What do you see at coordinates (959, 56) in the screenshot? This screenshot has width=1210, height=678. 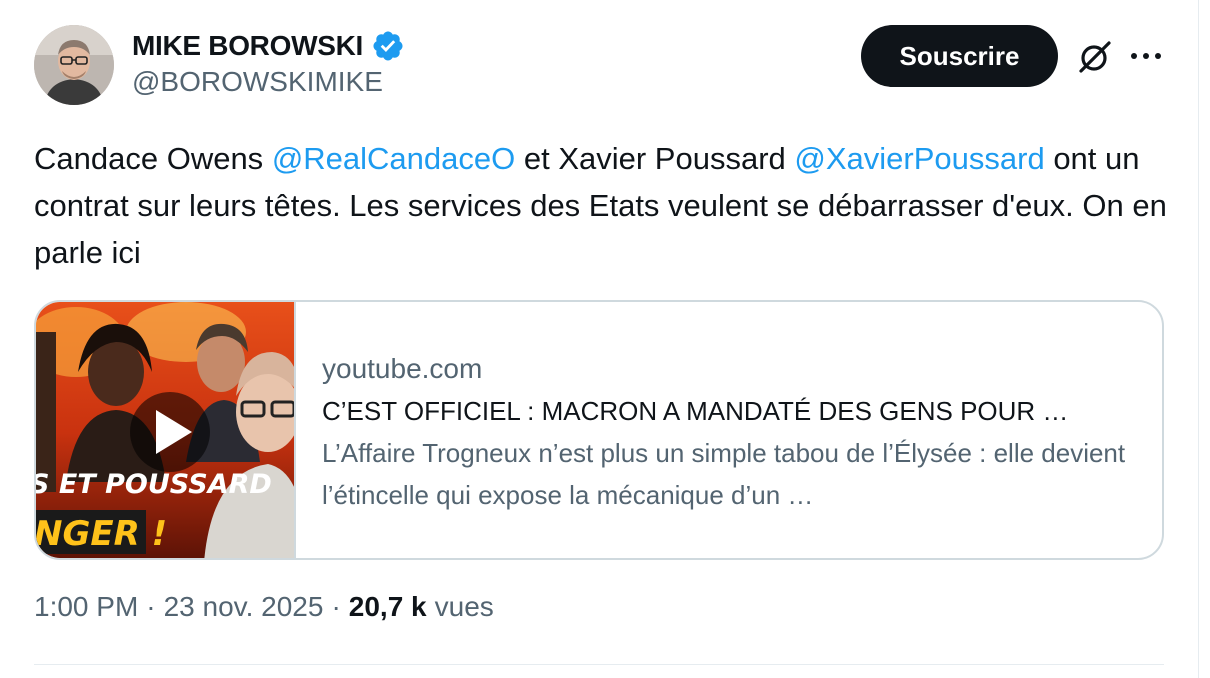 I see `subscribe-button: Souscrire` at bounding box center [959, 56].